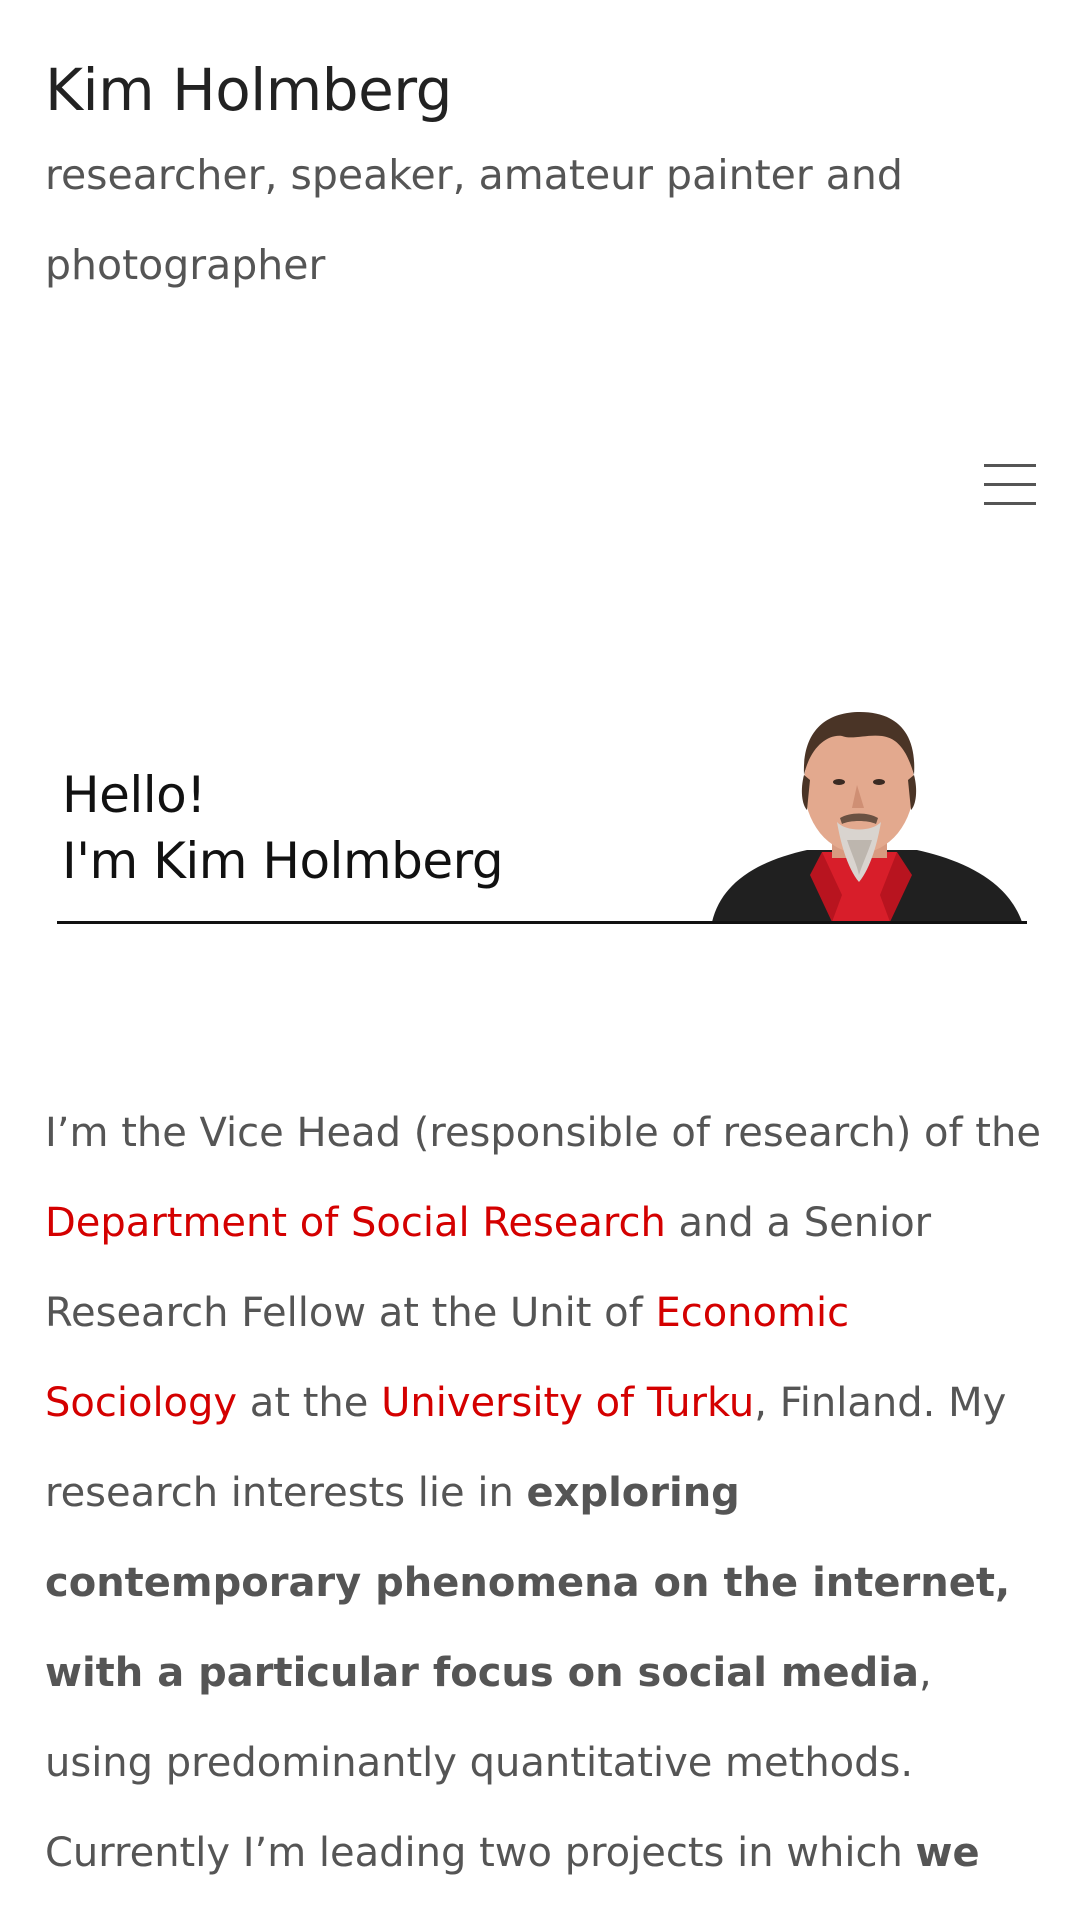  I want to click on menu-bar-top, so click(1010, 465).